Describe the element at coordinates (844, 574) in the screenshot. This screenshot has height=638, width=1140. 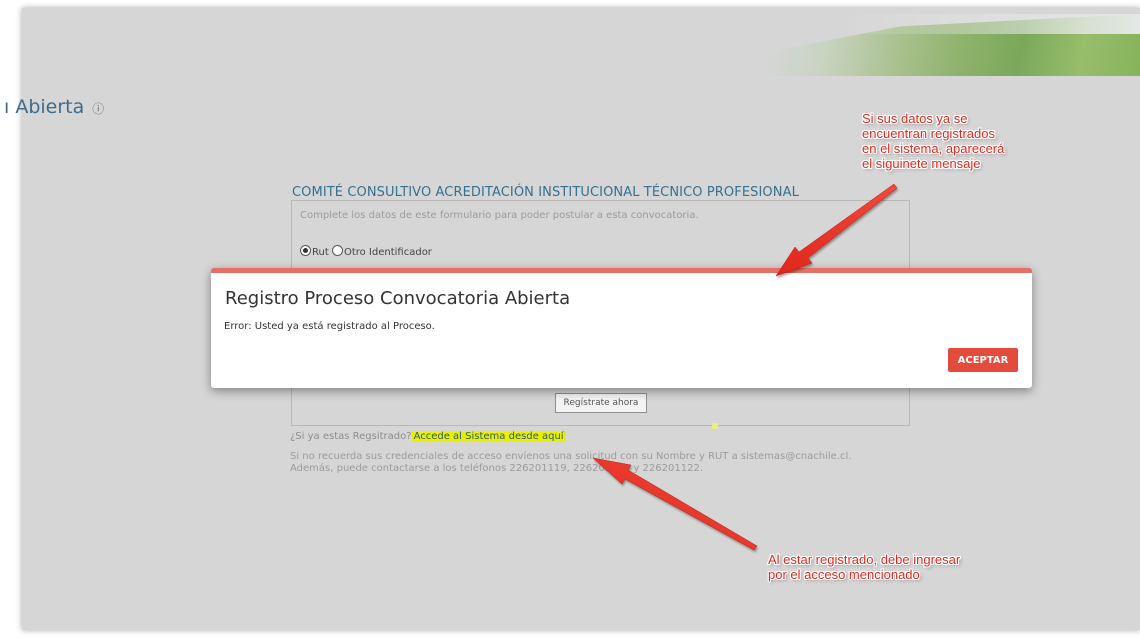
I see `annotation-bottom-line2: por el acceso mencionado` at that location.